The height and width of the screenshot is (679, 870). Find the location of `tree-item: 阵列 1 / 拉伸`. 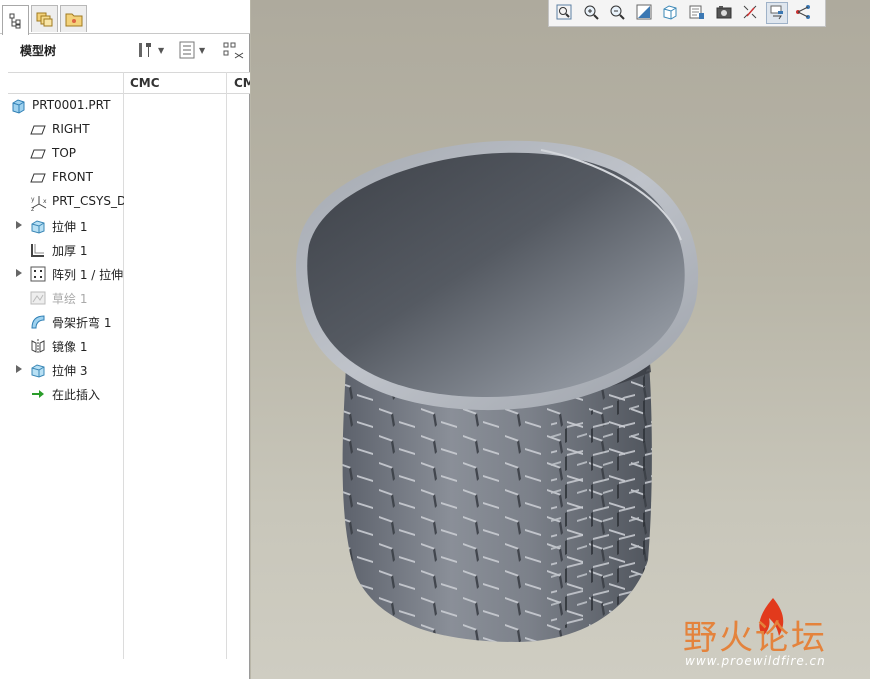

tree-item: 阵列 1 / 拉伸 is located at coordinates (62, 274).